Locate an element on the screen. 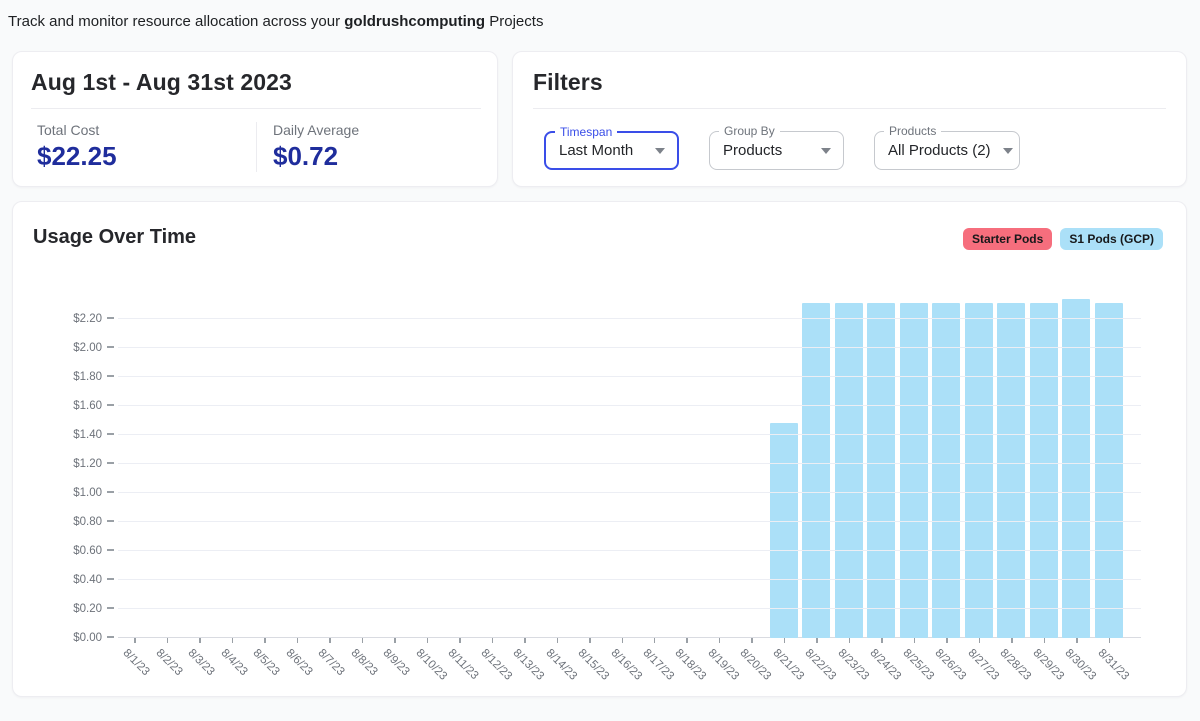 Image resolution: width=1200 pixels, height=721 pixels. summary-stats: Total Cost $22.25 Daily Average $0.72 is located at coordinates (256, 147).